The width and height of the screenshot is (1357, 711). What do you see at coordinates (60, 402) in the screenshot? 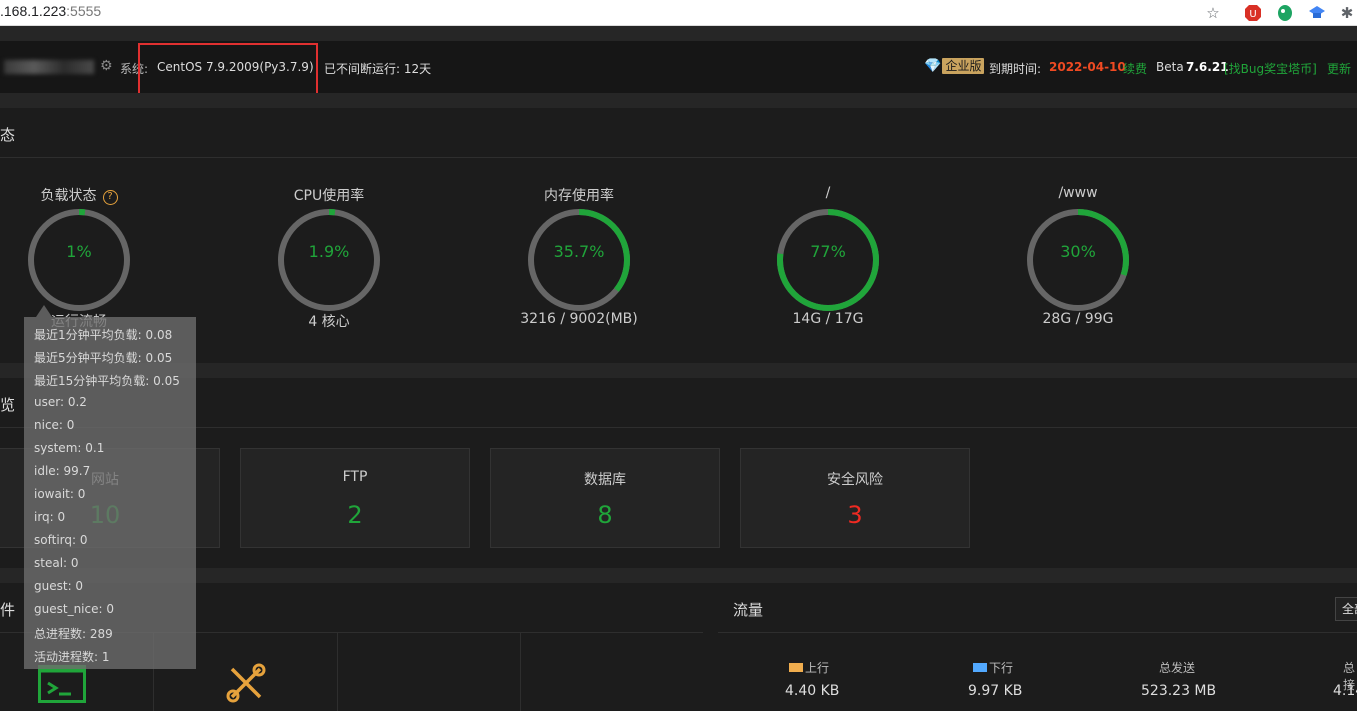
I see `tooltip-line: user: 0.2` at bounding box center [60, 402].